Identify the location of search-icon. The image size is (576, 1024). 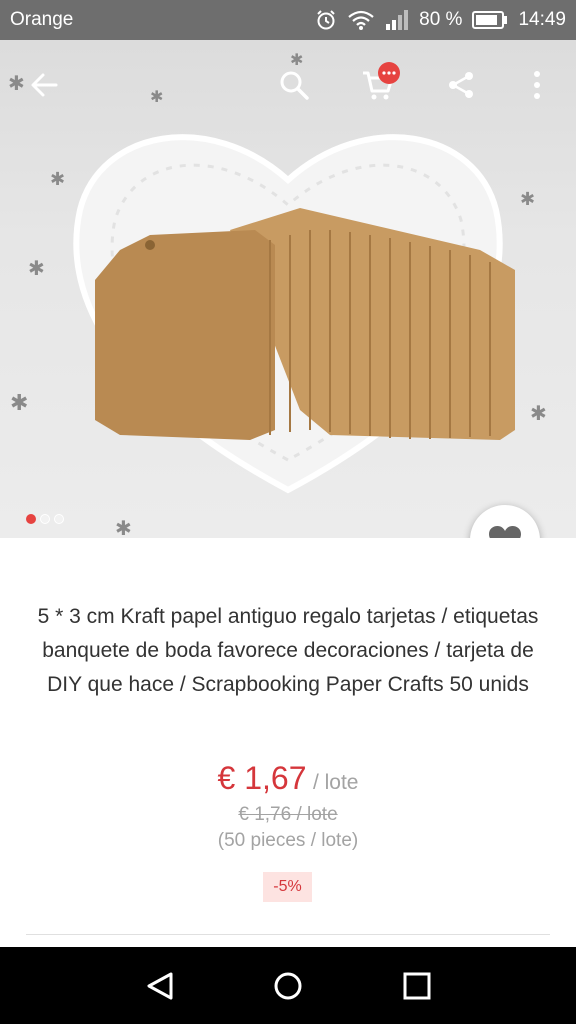
(294, 85).